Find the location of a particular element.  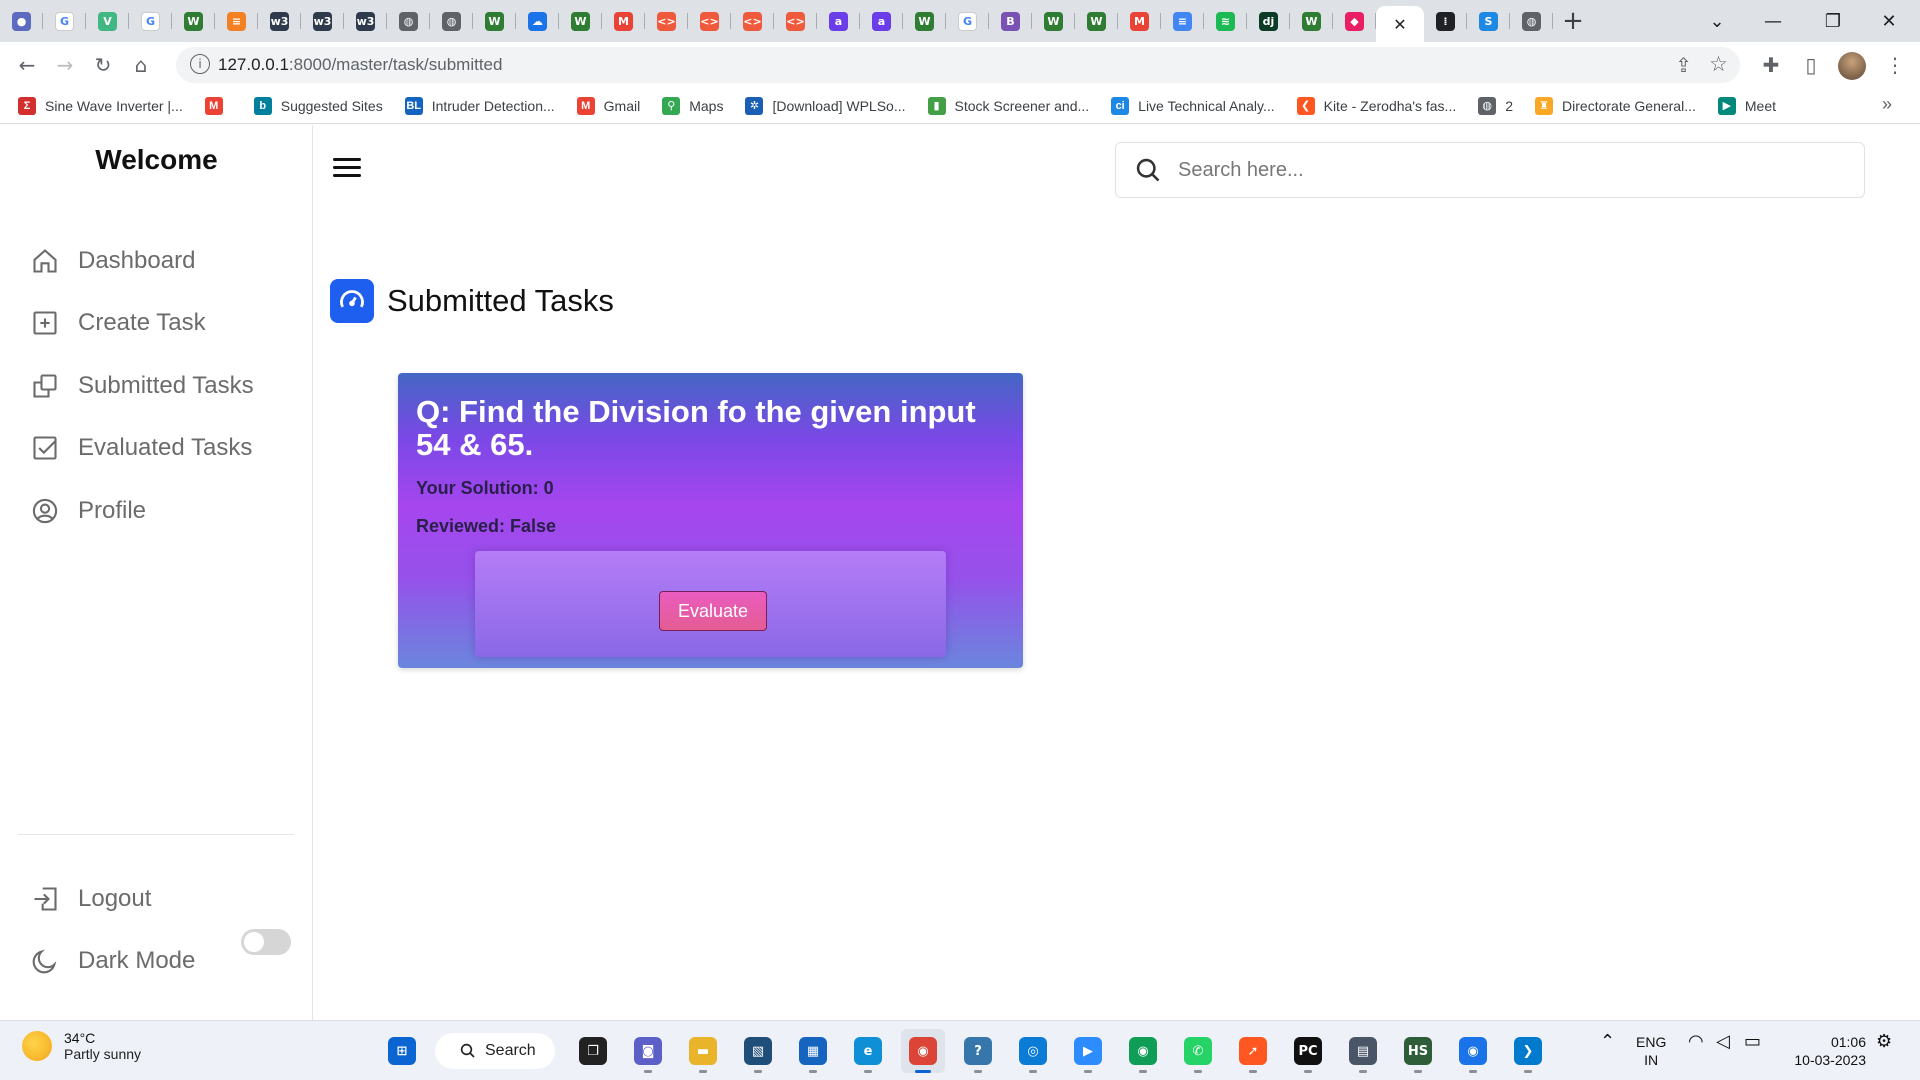

taskbar-app: ◙ is located at coordinates (648, 1051).